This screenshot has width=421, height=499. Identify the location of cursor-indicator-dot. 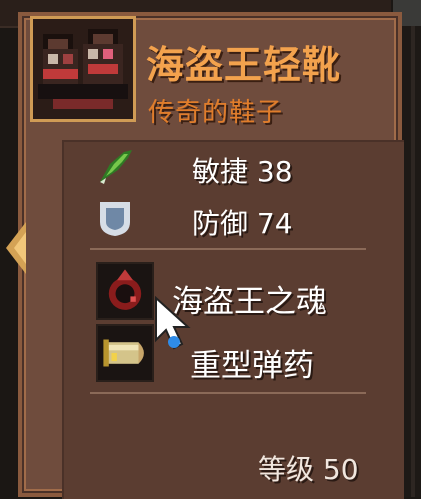
(174, 342).